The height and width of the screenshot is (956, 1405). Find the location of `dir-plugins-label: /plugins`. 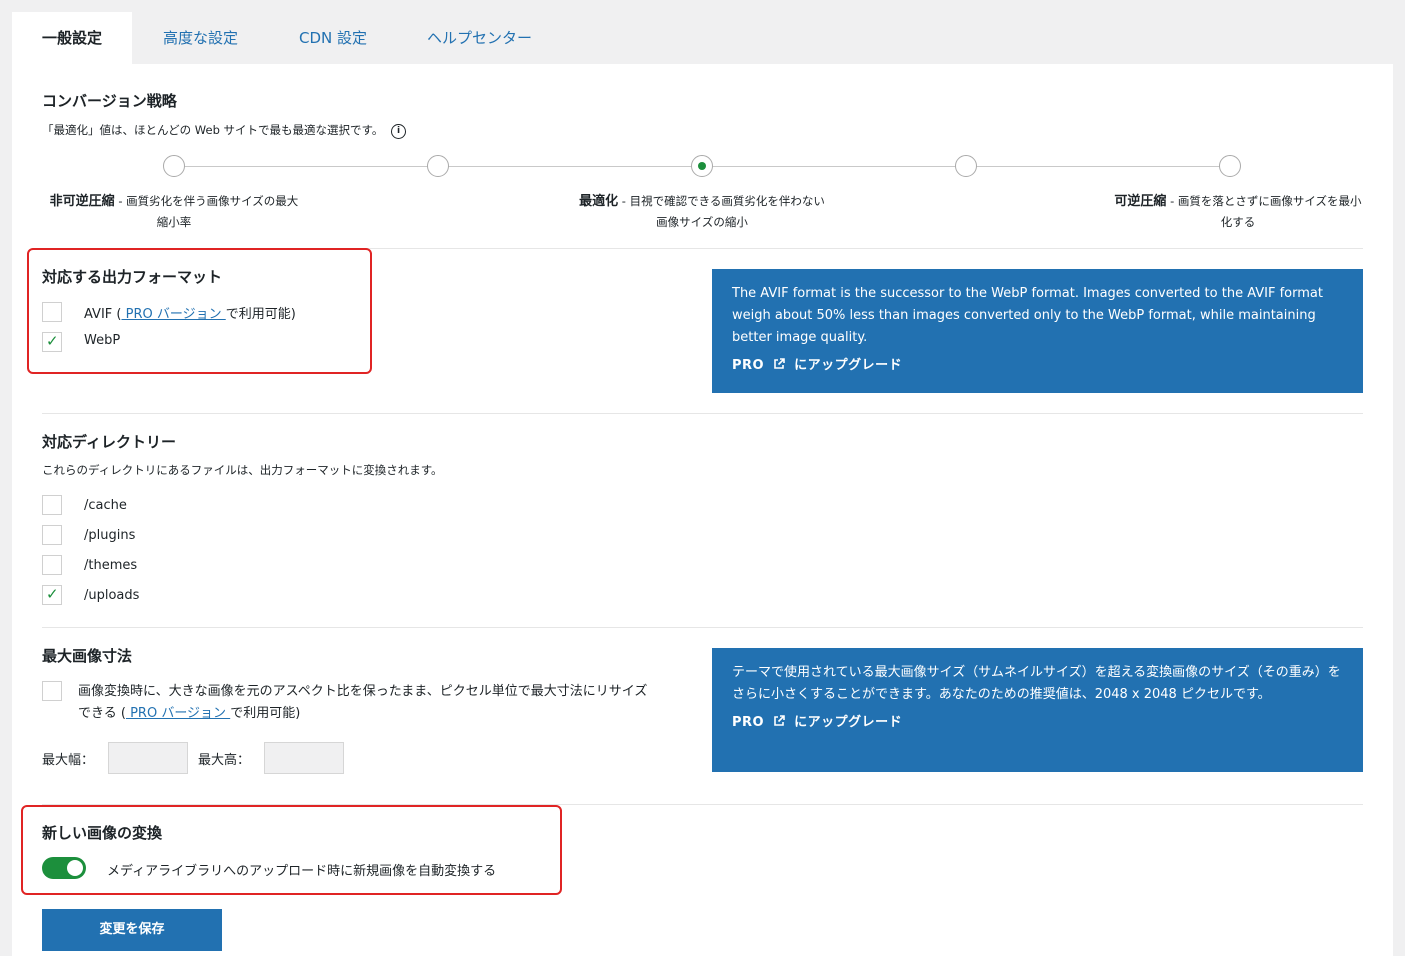

dir-plugins-label: /plugins is located at coordinates (110, 535).